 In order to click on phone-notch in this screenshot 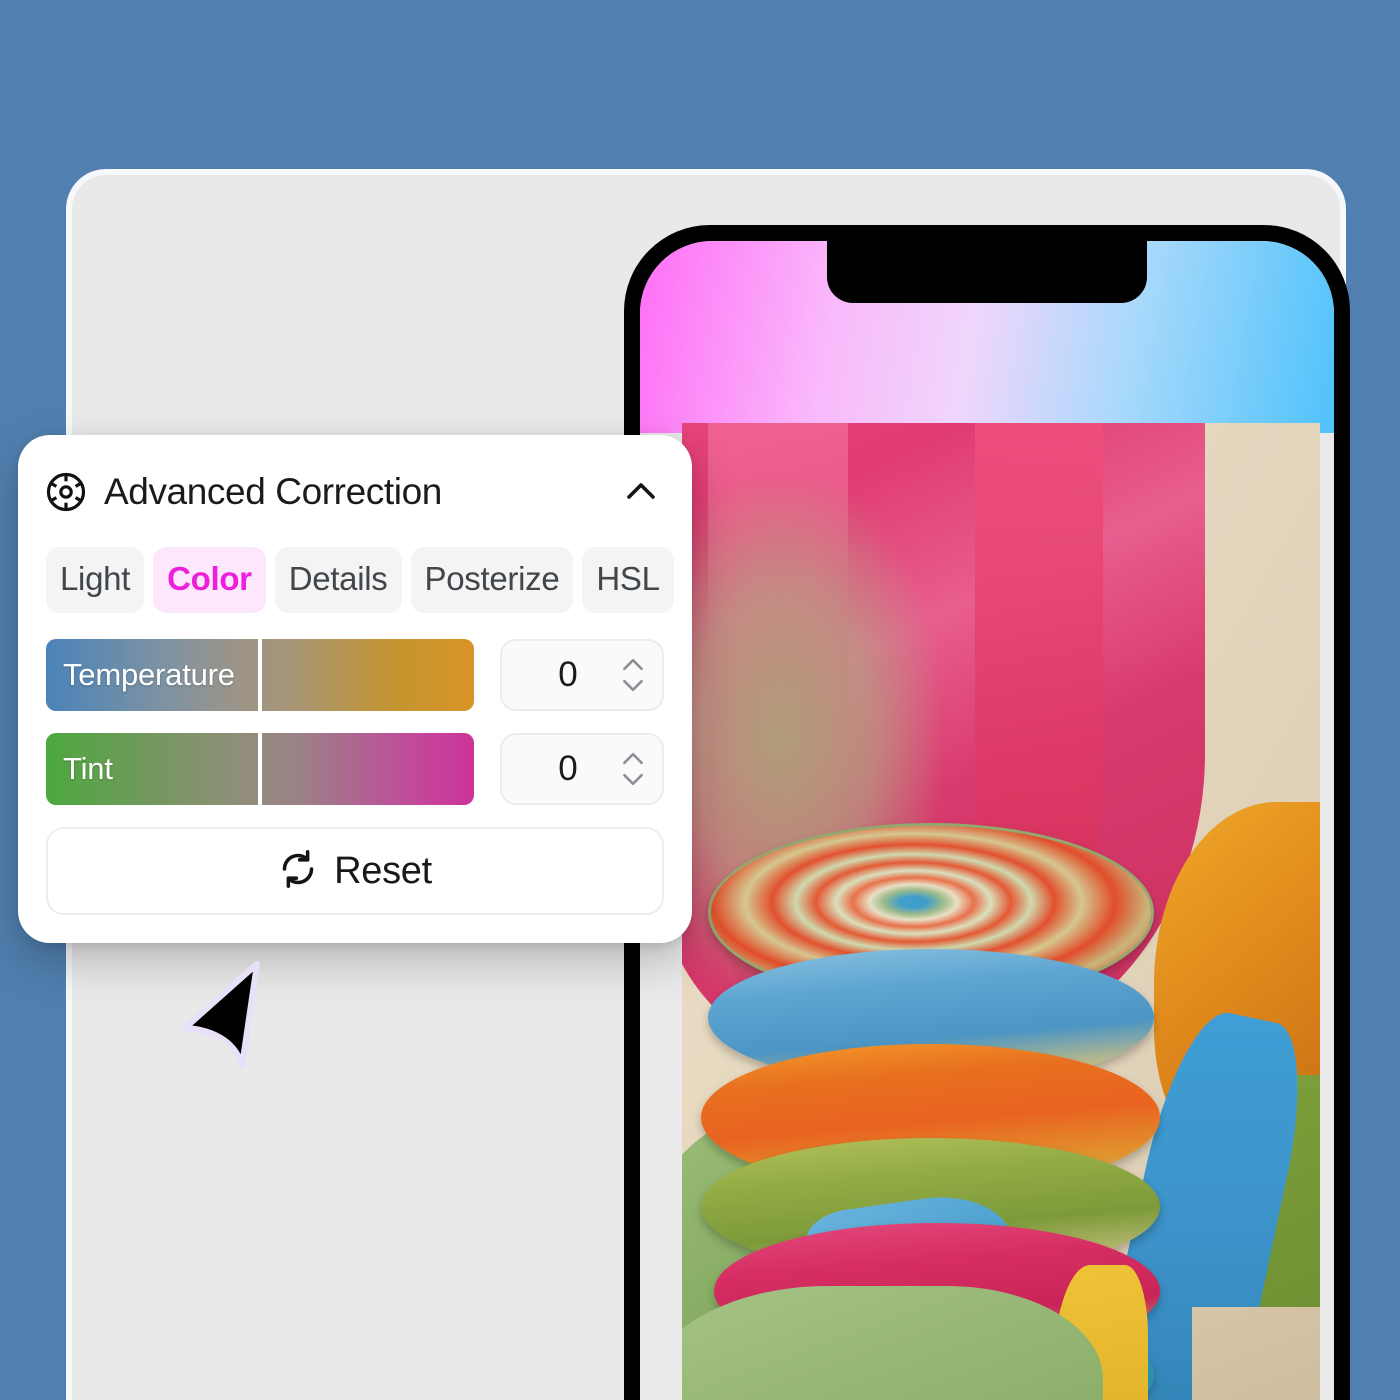, I will do `click(987, 272)`.